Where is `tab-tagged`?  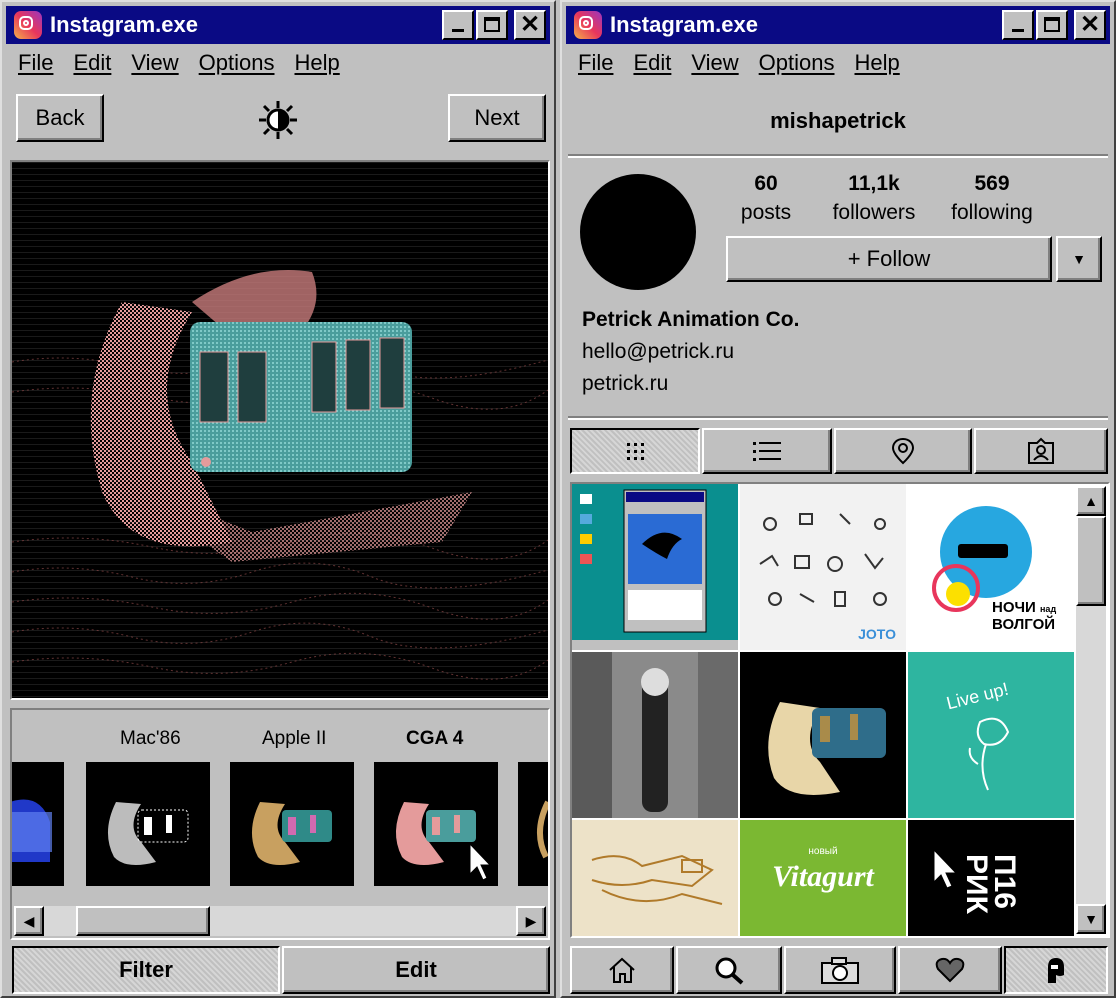
tab-tagged is located at coordinates (1041, 451).